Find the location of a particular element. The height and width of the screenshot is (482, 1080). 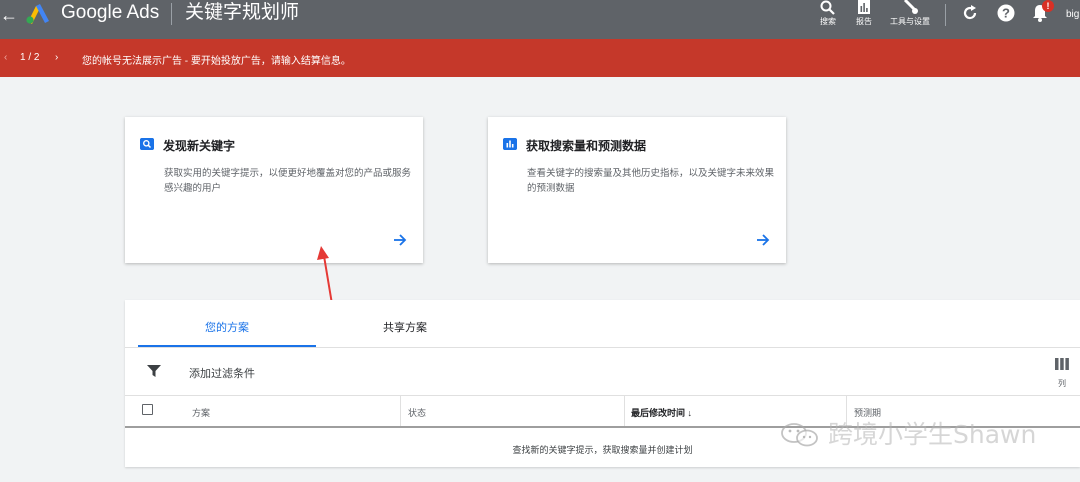

reports-button: 报告 is located at coordinates (864, 19).